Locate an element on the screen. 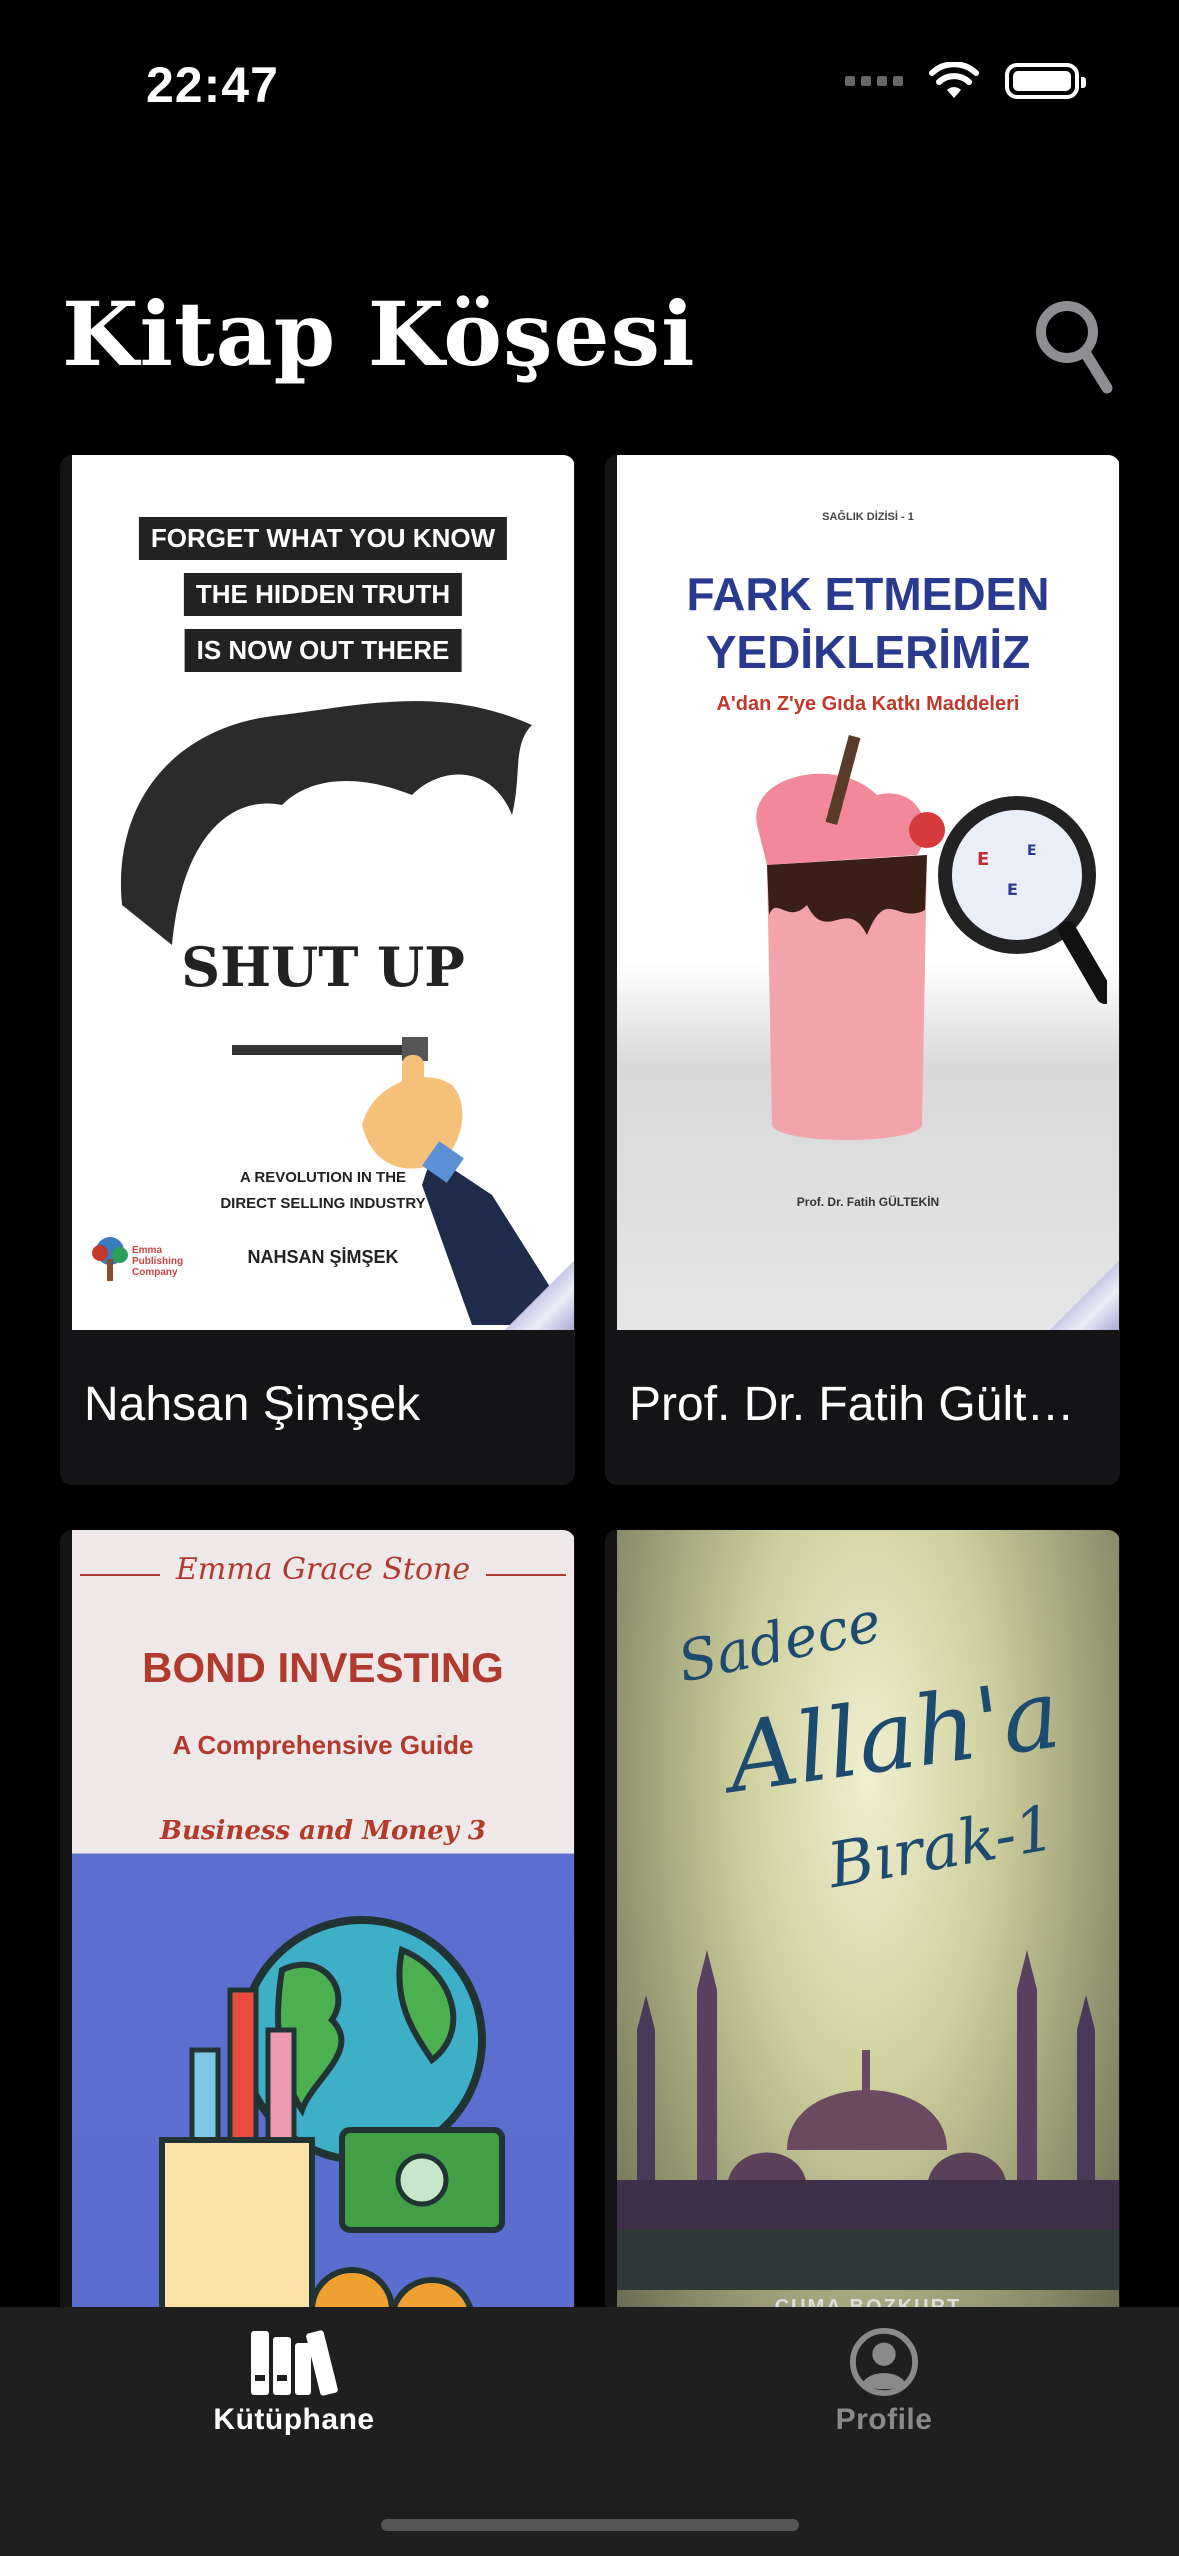  cover-title: SHUT UP is located at coordinates (323, 967).